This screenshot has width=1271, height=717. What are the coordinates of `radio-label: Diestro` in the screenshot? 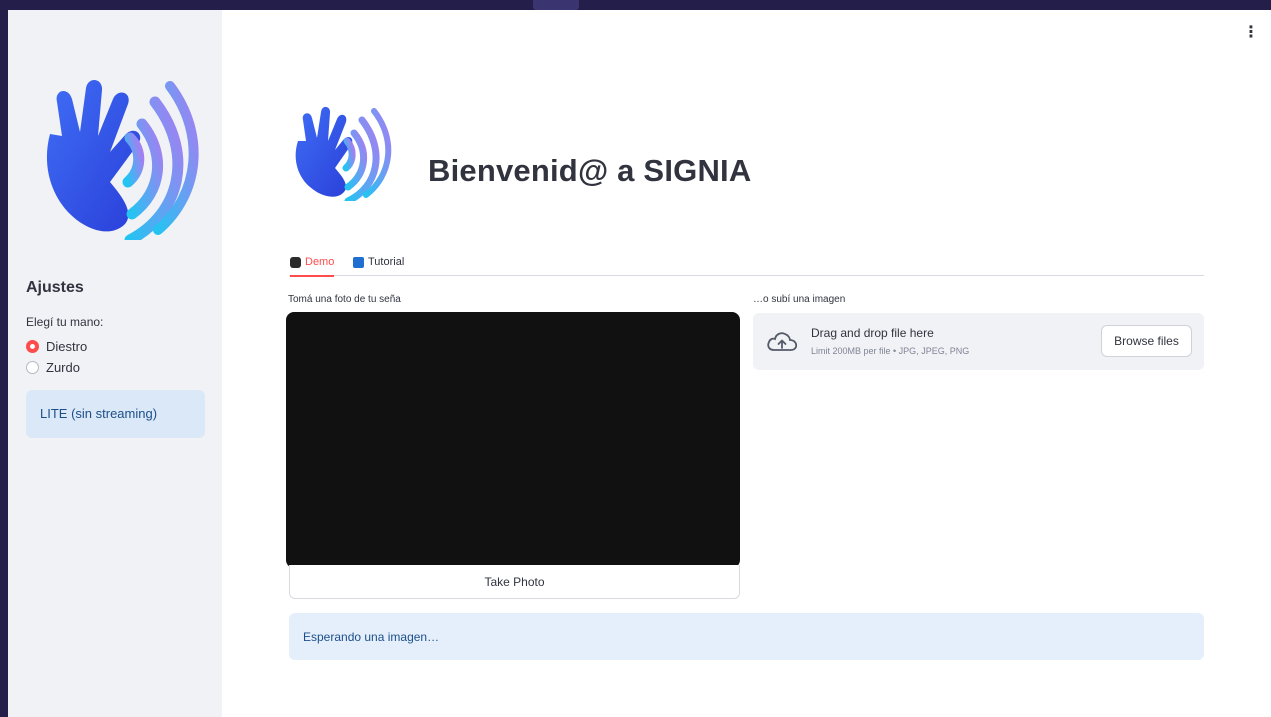 It's located at (67, 346).